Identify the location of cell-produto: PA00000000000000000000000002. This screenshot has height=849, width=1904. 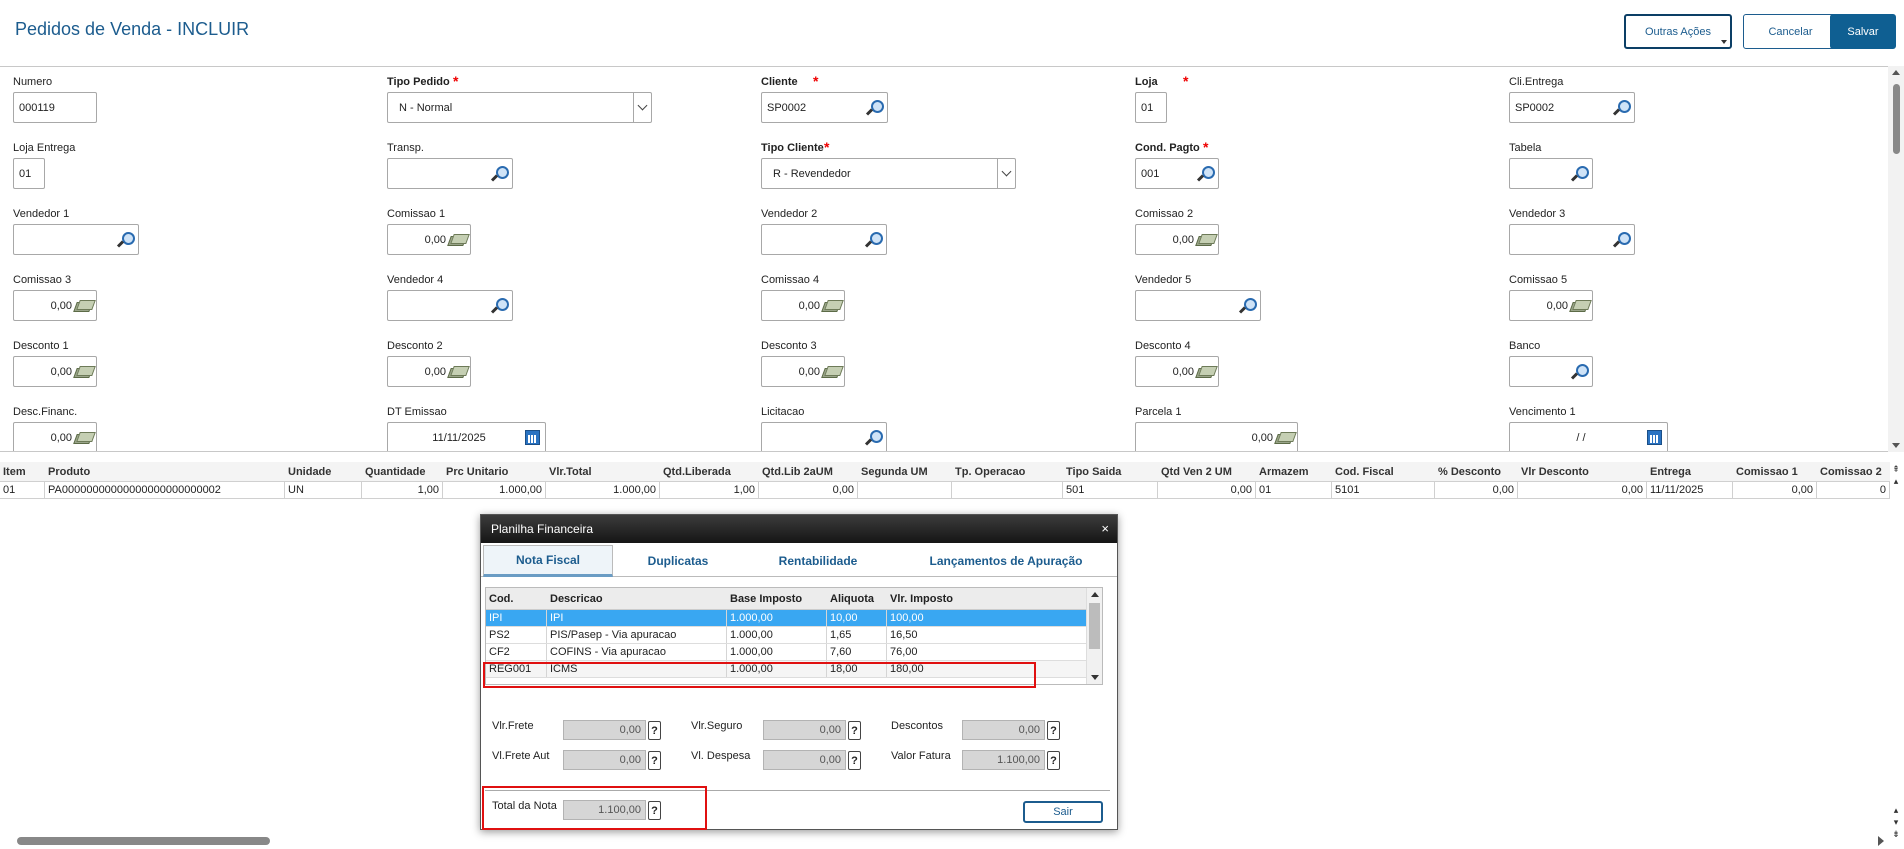
(165, 490).